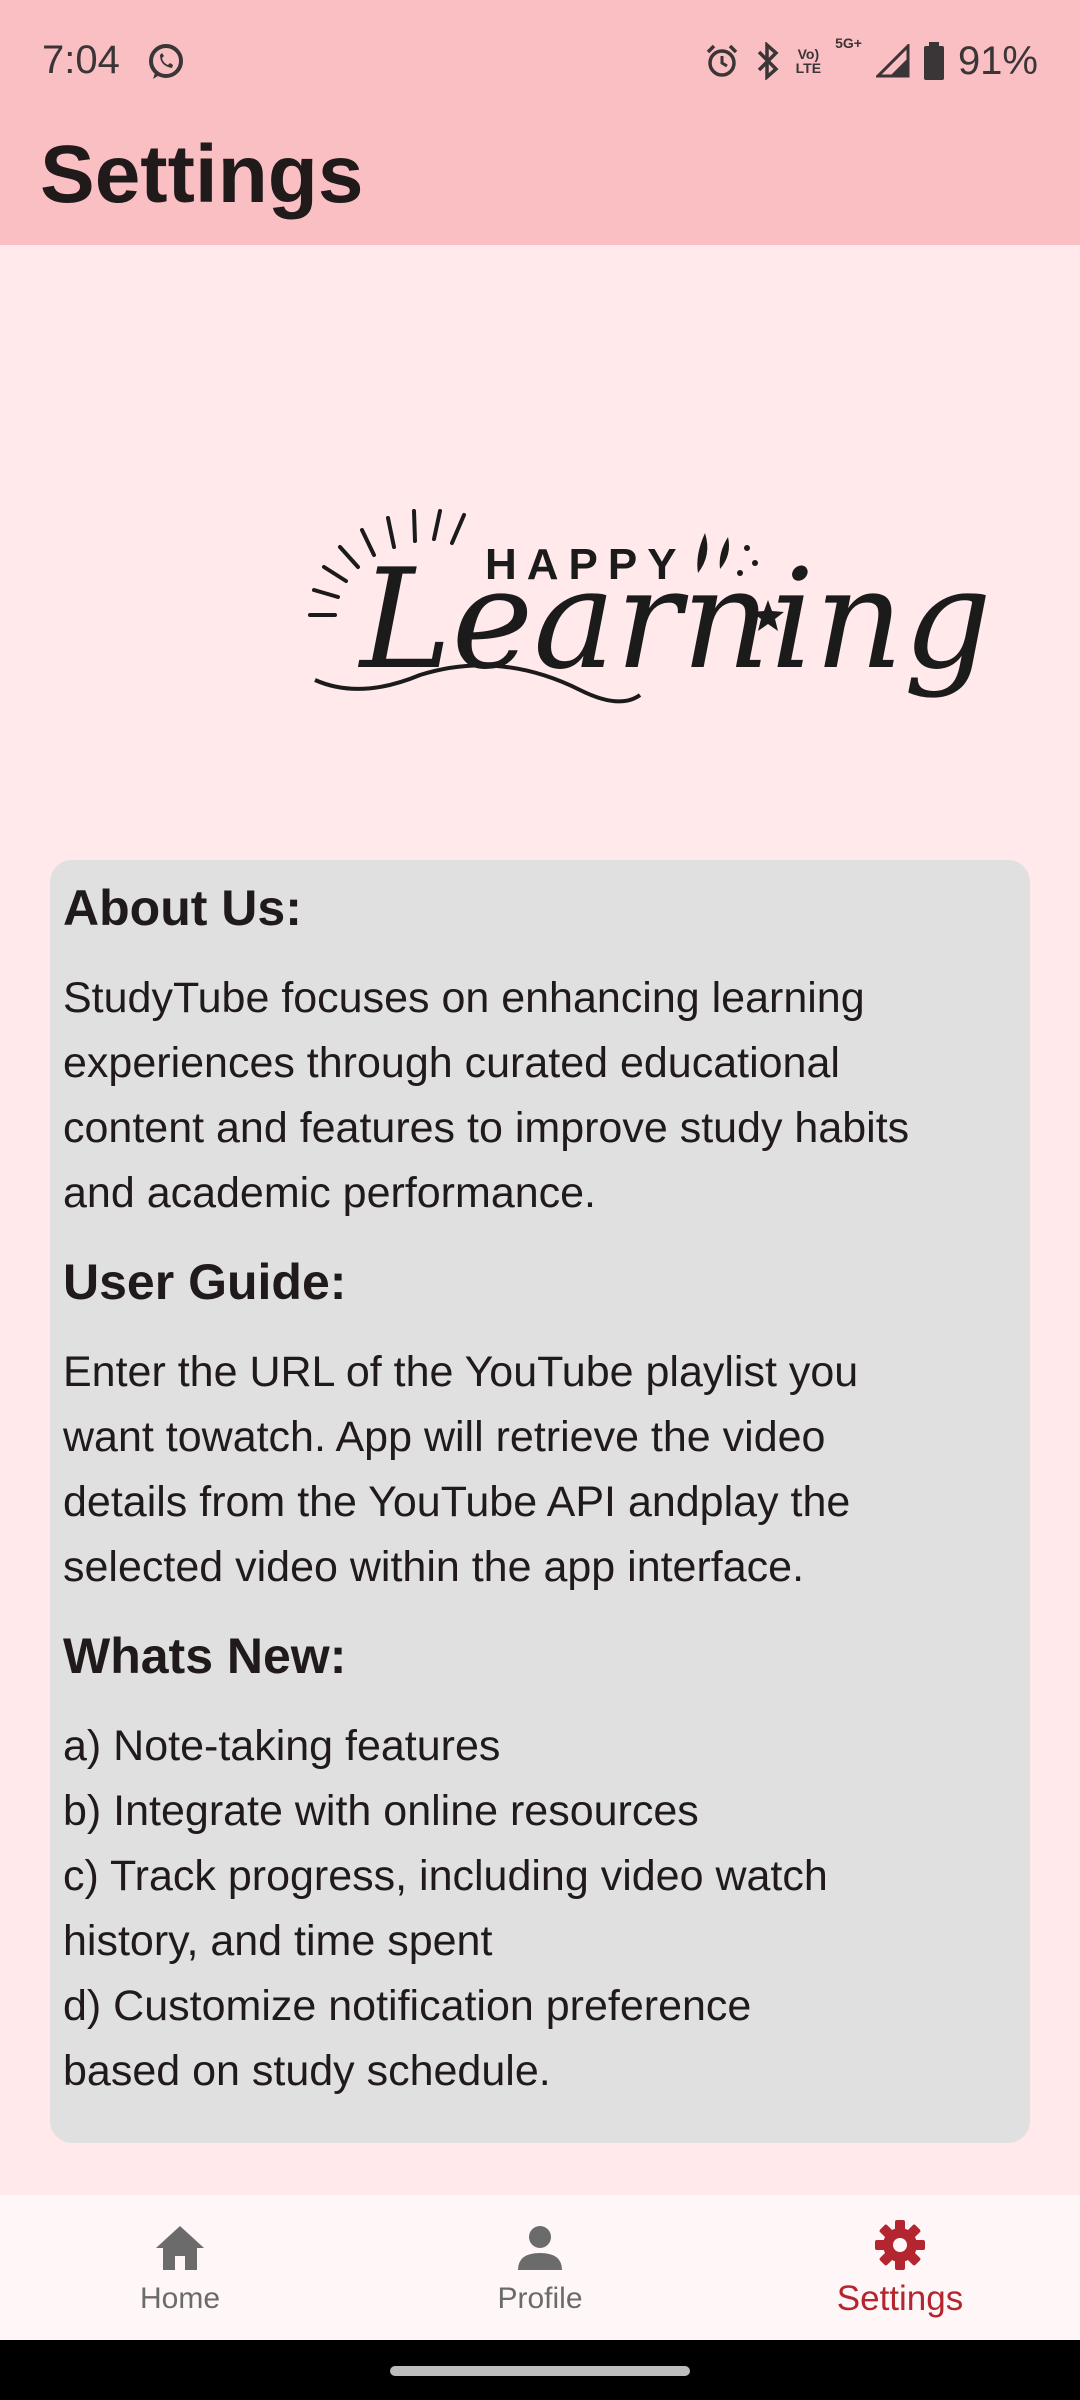 The height and width of the screenshot is (2400, 1080). Describe the element at coordinates (933, 61) in the screenshot. I see `battery-icon` at that location.